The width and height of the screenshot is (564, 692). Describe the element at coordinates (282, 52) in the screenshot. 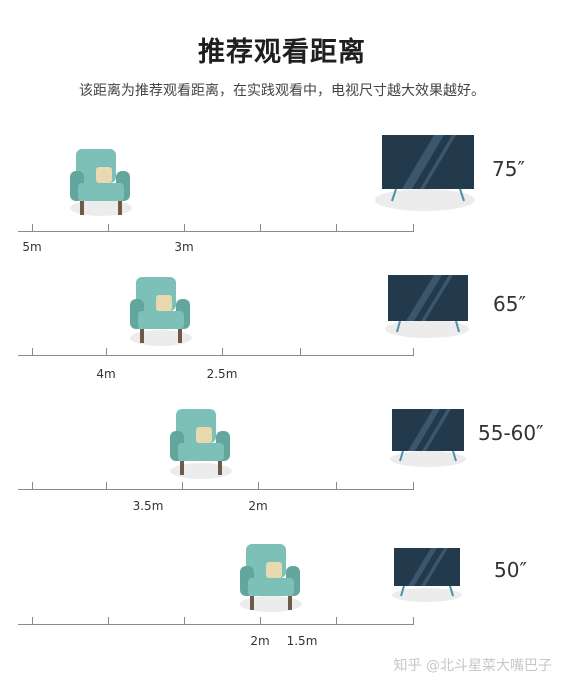

I see `page-title: 推荐观看距离` at that location.